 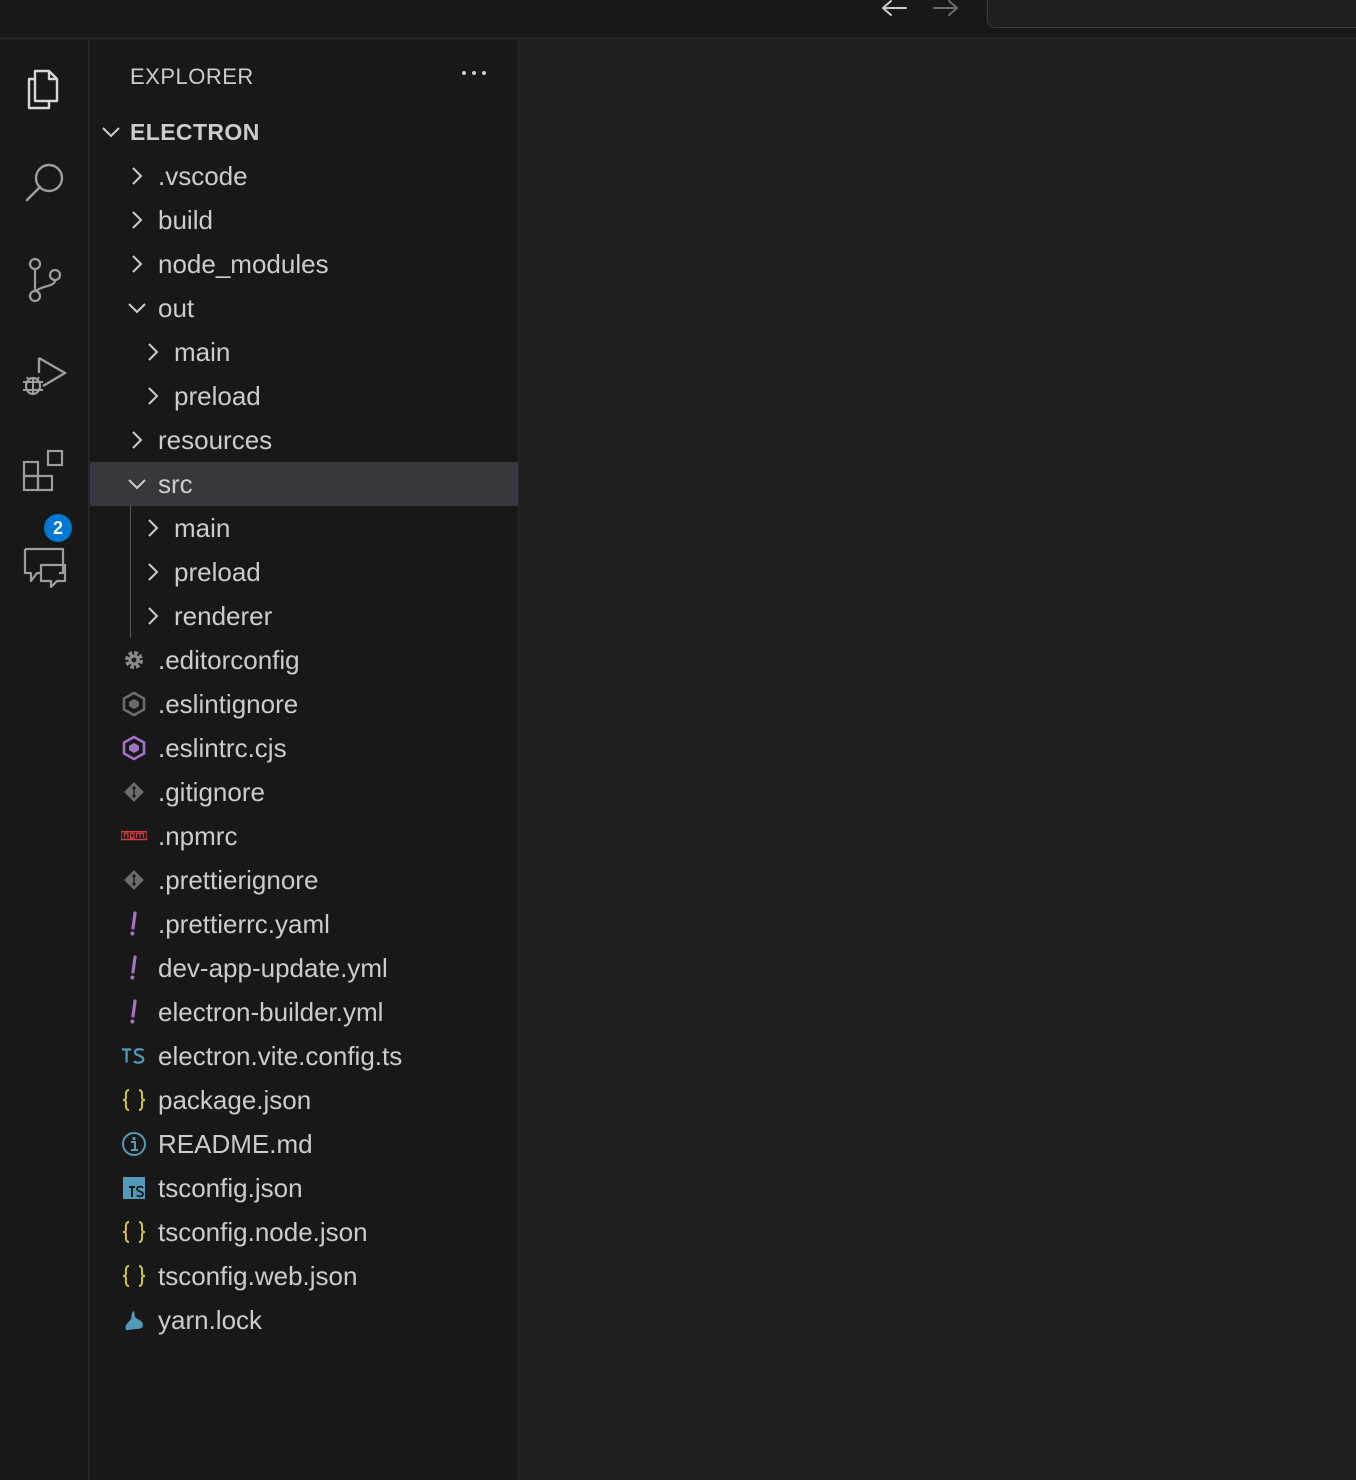 What do you see at coordinates (134, 836) in the screenshot?
I see `npm-icon` at bounding box center [134, 836].